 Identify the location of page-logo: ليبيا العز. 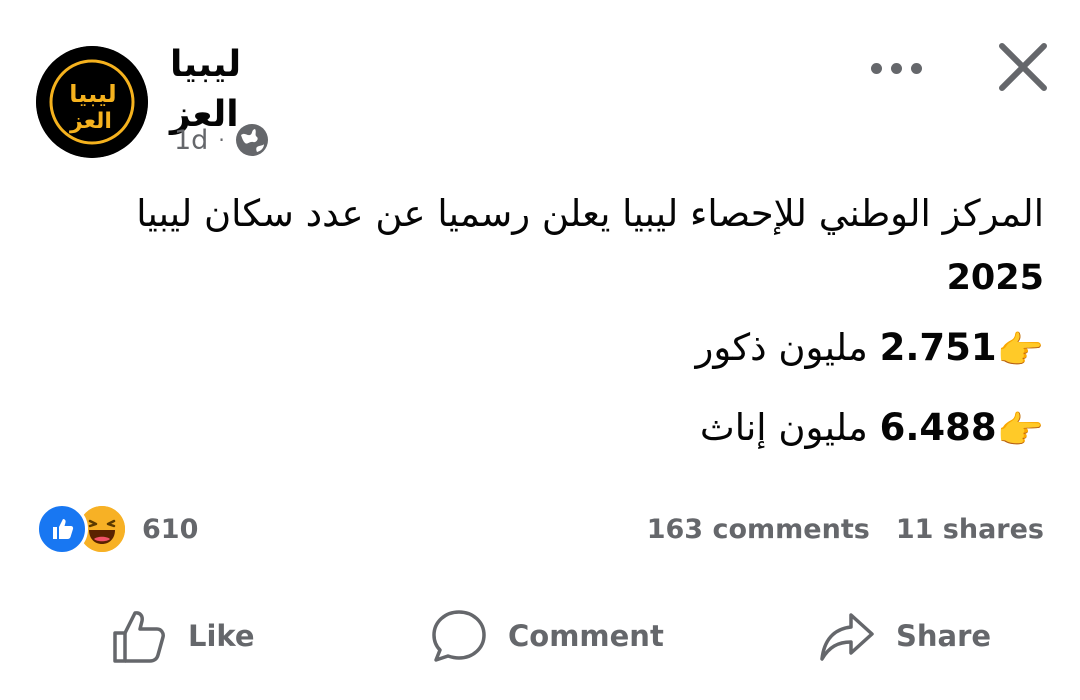
(92, 102).